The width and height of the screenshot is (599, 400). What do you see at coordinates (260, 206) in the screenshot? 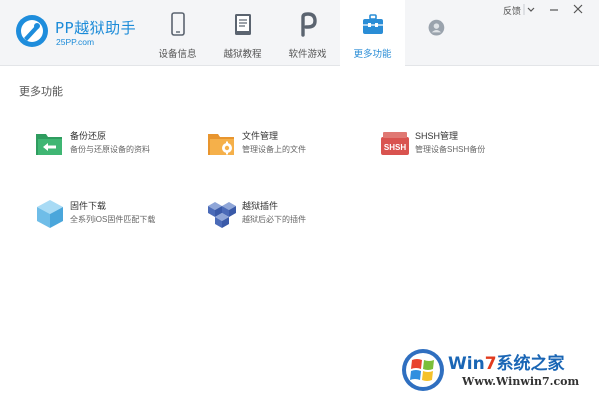
I see `feature-name: 越狱插件` at bounding box center [260, 206].